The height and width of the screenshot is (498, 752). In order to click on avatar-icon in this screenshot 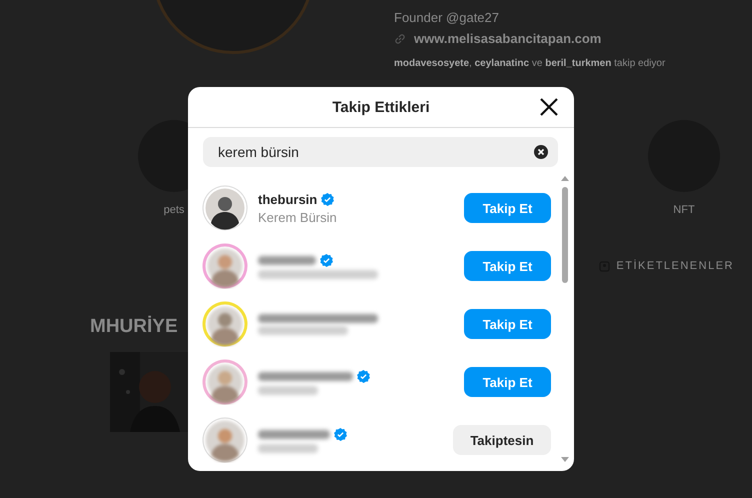, I will do `click(225, 208)`.